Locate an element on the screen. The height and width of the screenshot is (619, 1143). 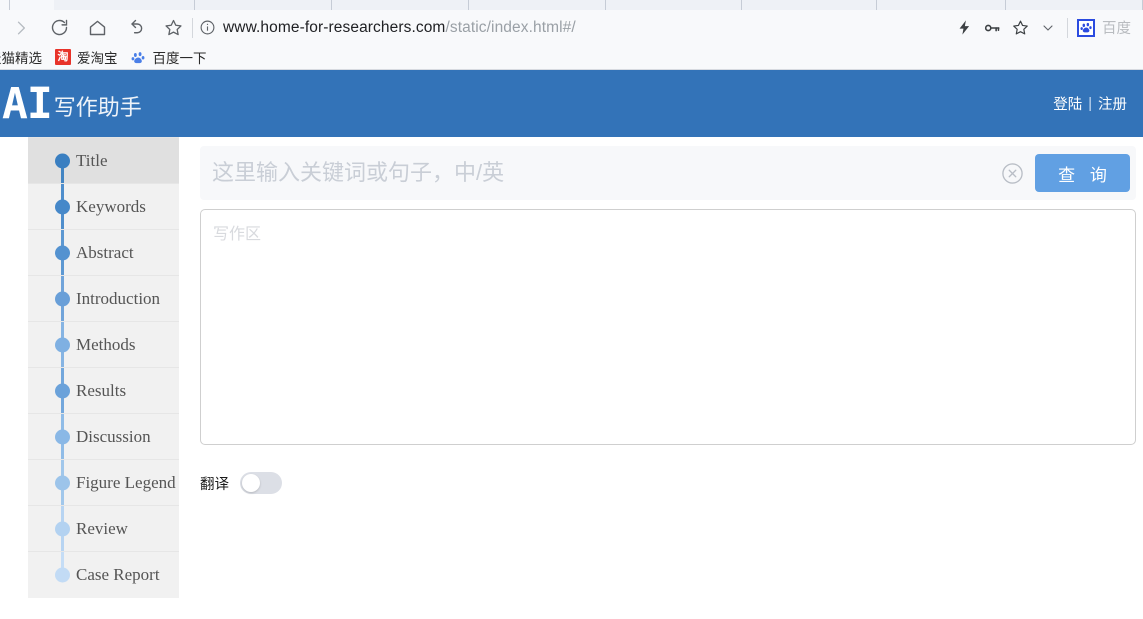
sidebar-item-methods: Methods is located at coordinates (103, 345).